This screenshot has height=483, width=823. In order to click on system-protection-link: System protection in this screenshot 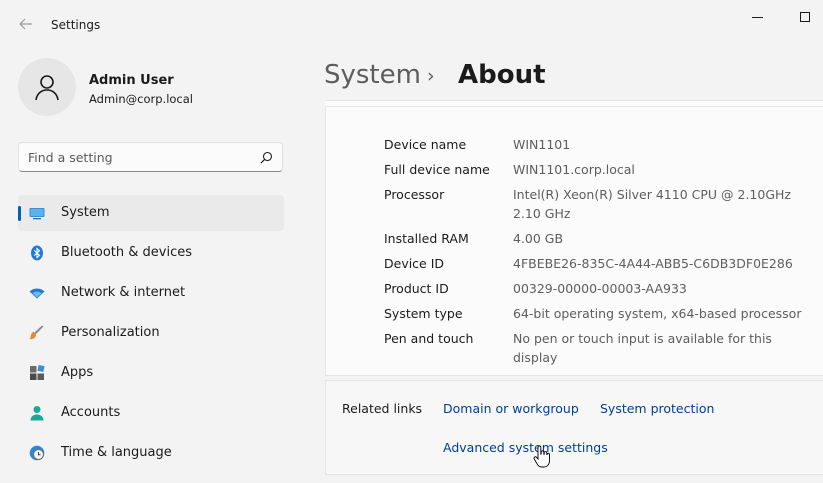, I will do `click(657, 408)`.